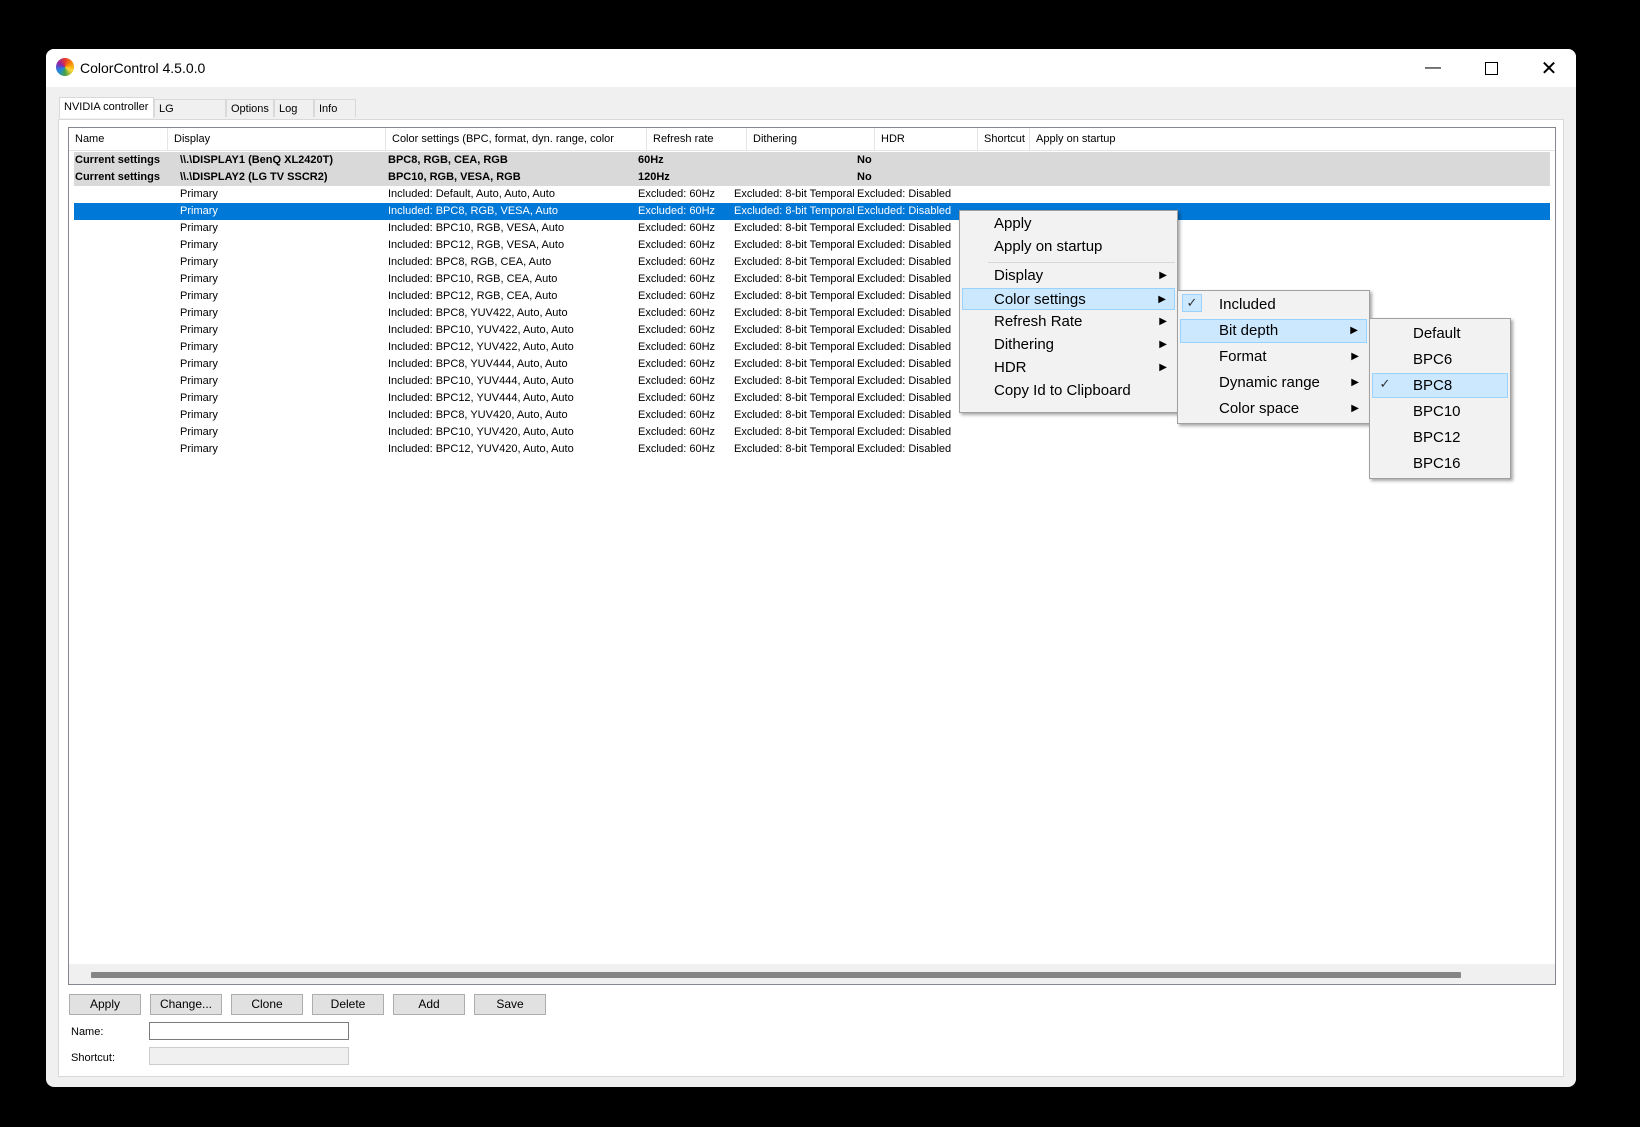 This screenshot has height=1127, width=1640. What do you see at coordinates (473, 296) in the screenshot?
I see `cell-color-settings: Included: BPC12, RGB, CEA, Auto` at bounding box center [473, 296].